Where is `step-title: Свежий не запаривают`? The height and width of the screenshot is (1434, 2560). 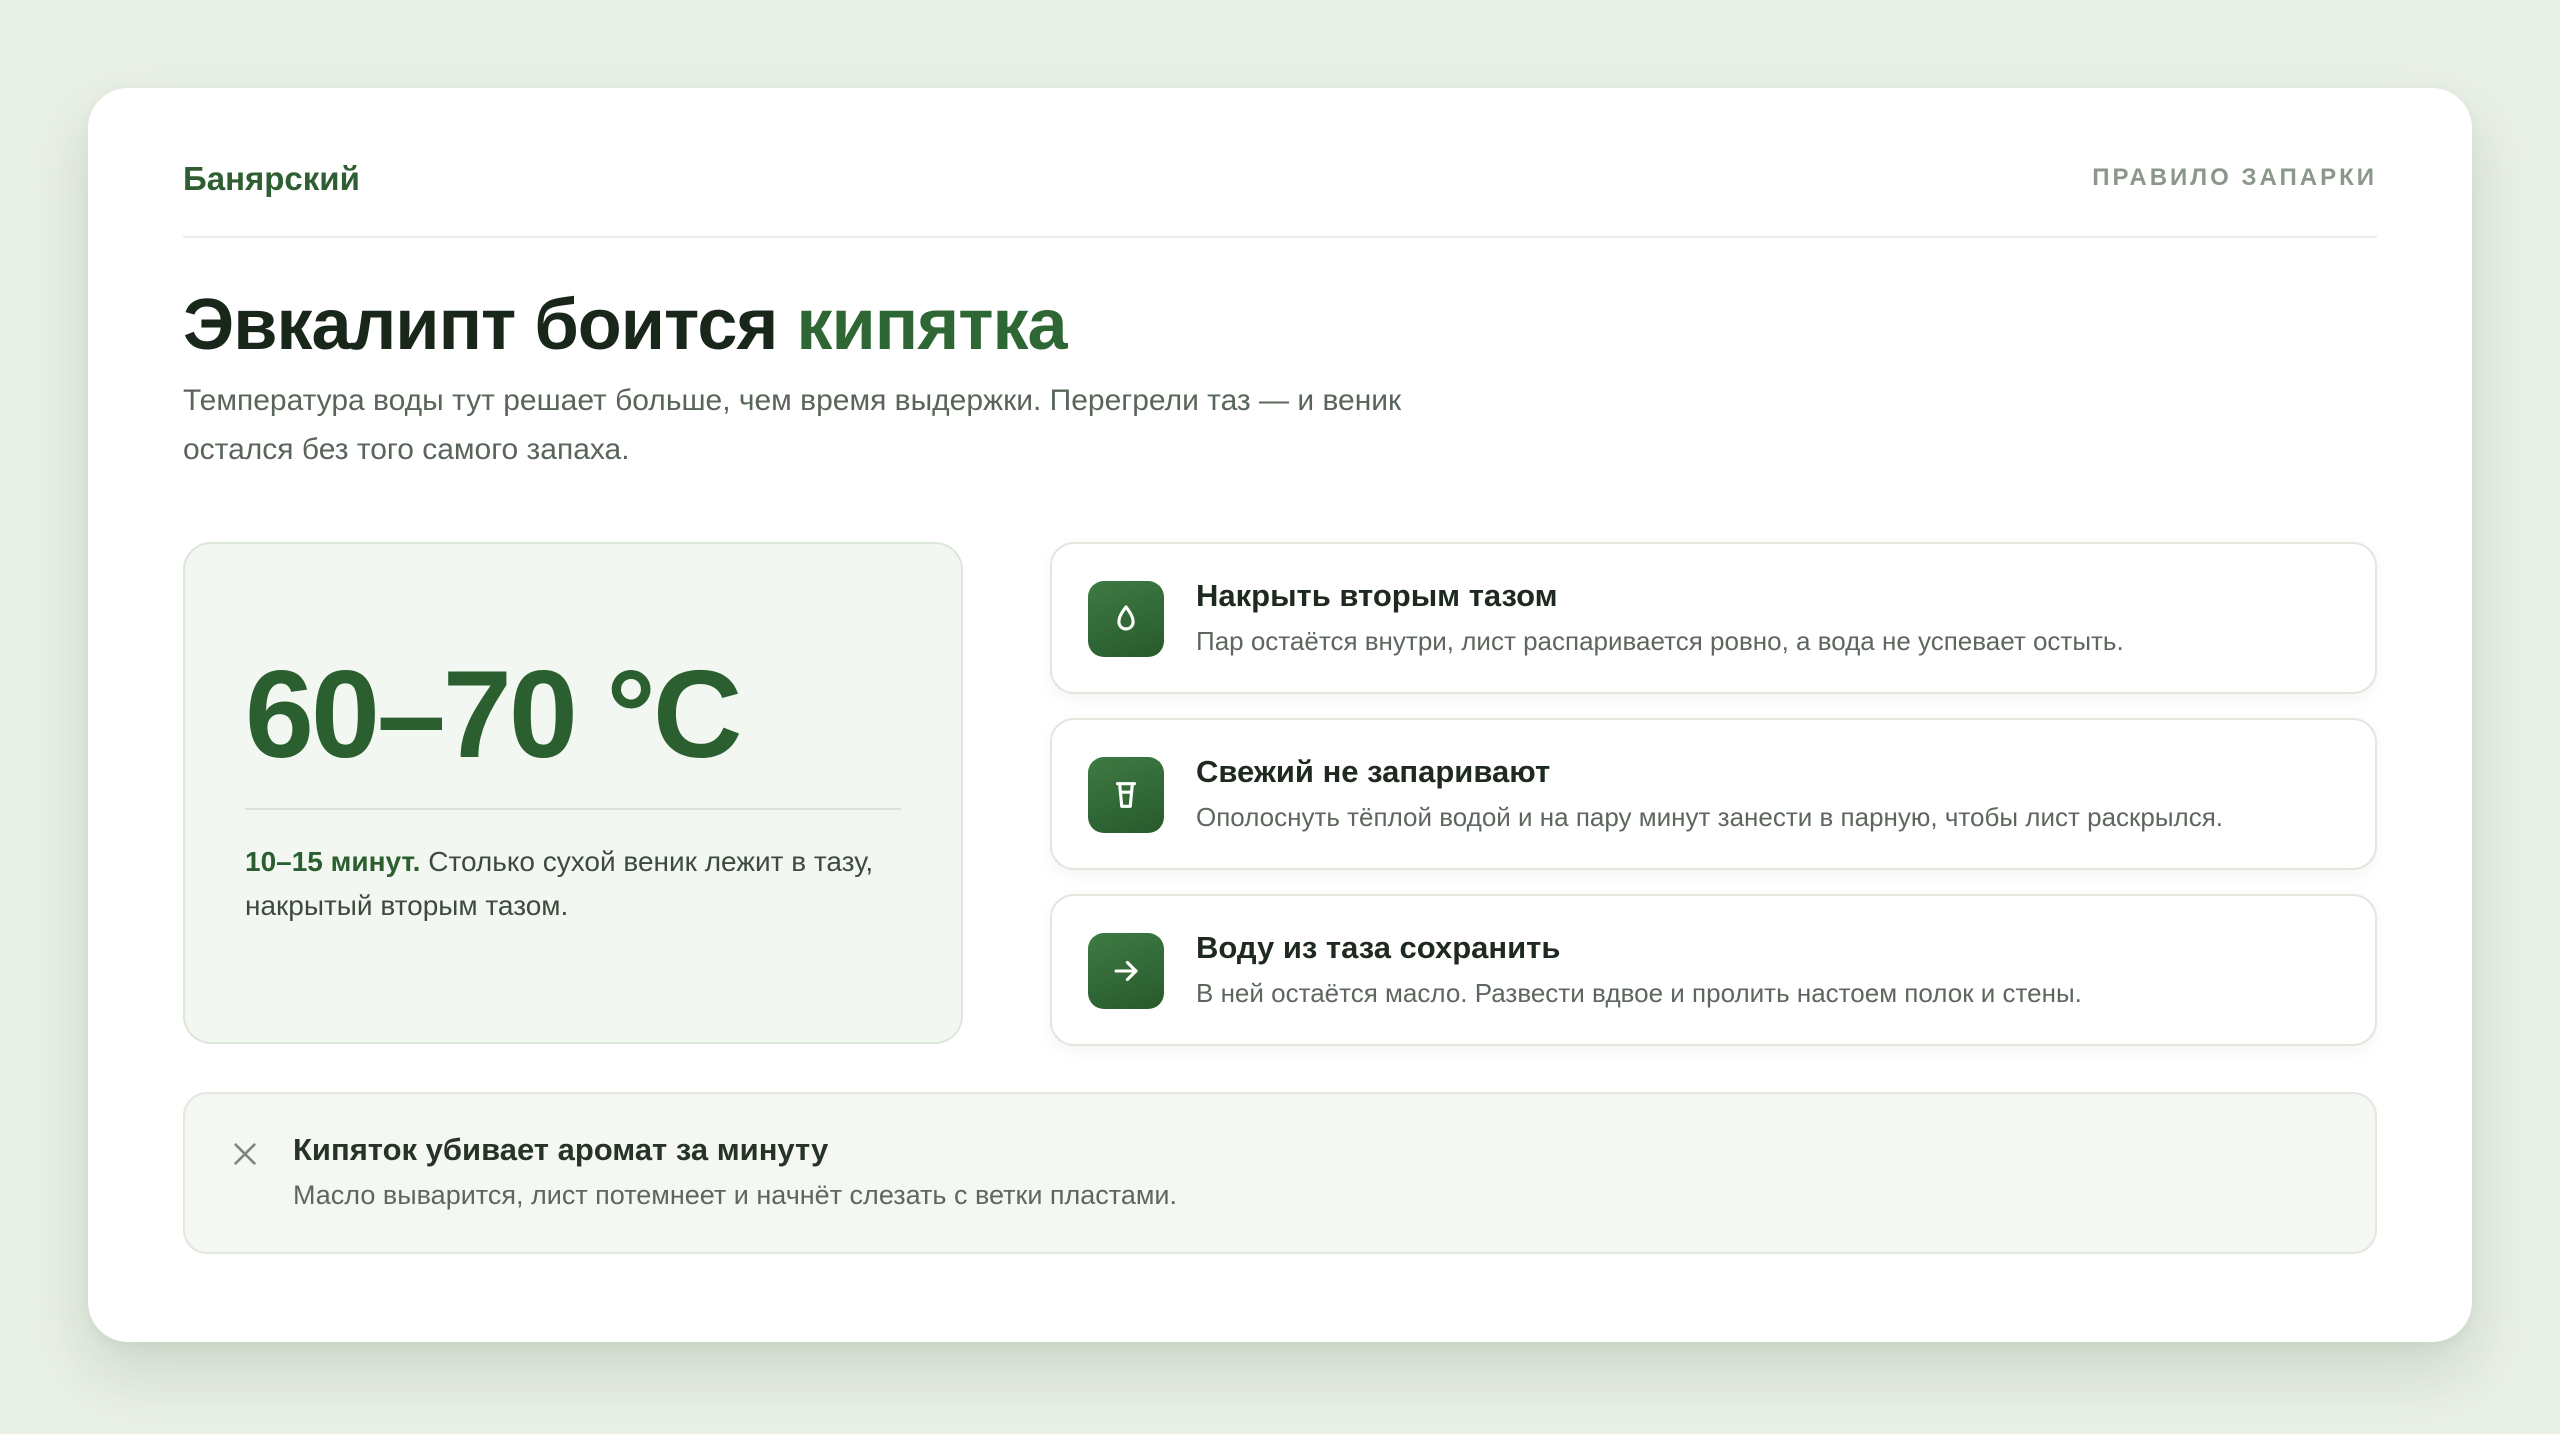
step-title: Свежий не запаривают is located at coordinates (1373, 771).